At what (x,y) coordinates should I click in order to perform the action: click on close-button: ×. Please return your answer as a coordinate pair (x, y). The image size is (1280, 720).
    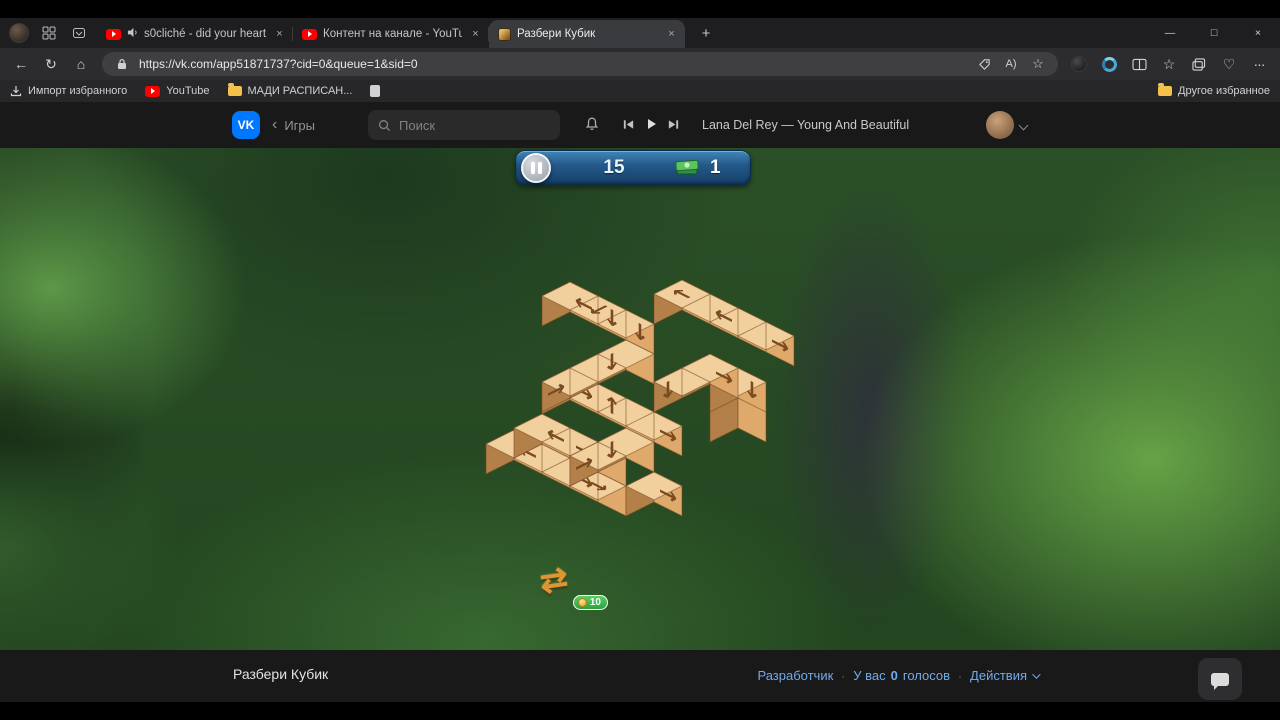
    Looking at the image, I should click on (1258, 33).